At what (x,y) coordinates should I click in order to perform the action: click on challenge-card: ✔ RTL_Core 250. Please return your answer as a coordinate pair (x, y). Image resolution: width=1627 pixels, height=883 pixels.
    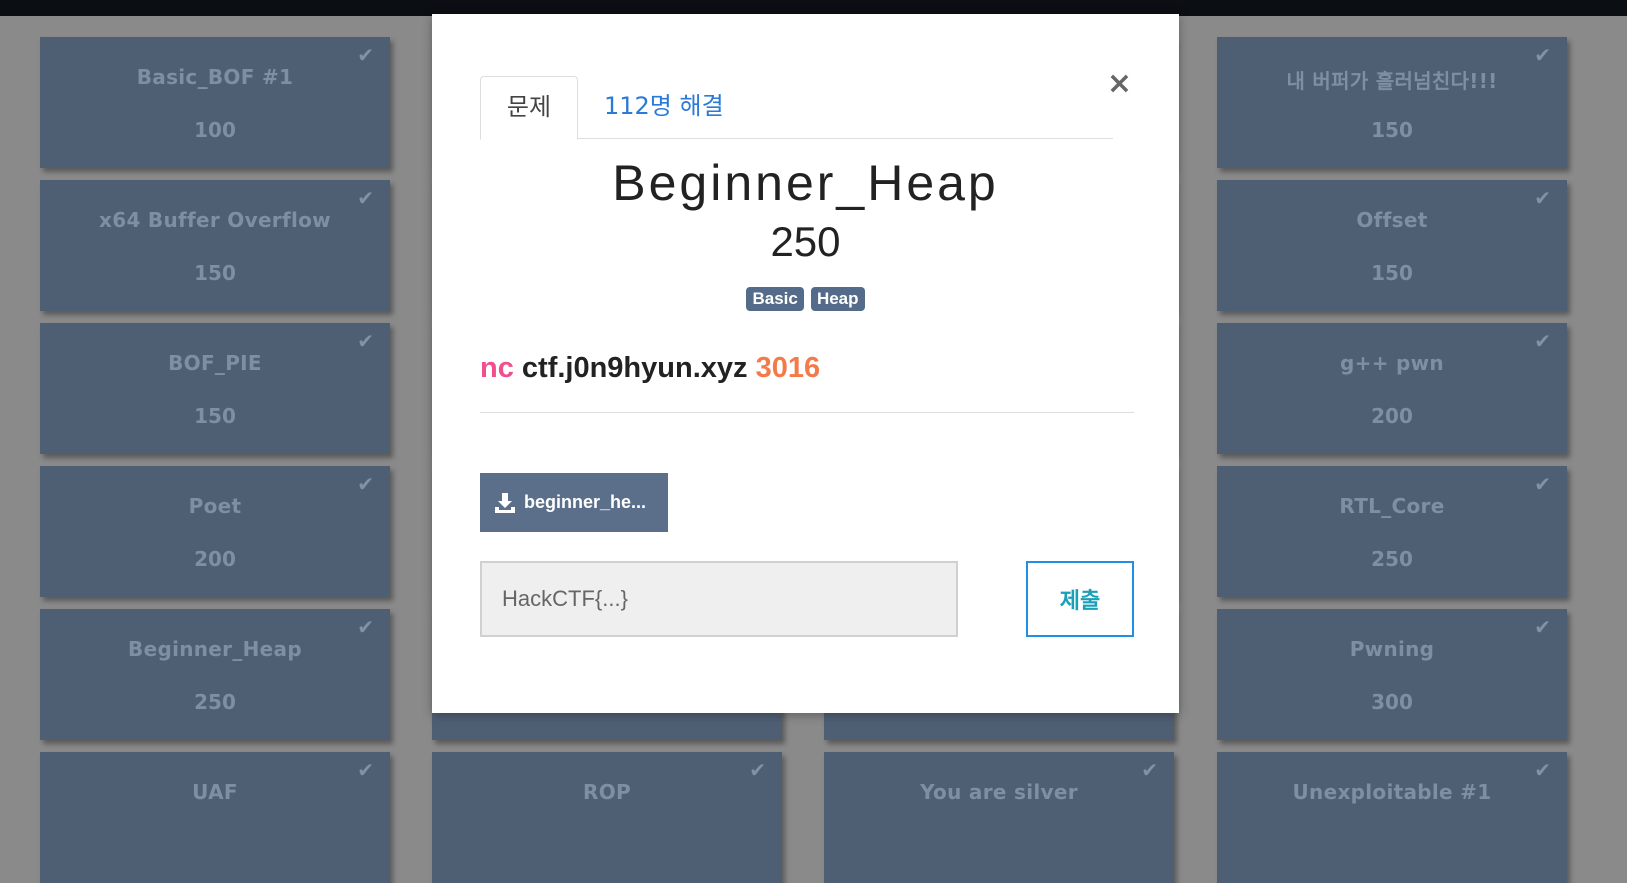
    Looking at the image, I should click on (1392, 531).